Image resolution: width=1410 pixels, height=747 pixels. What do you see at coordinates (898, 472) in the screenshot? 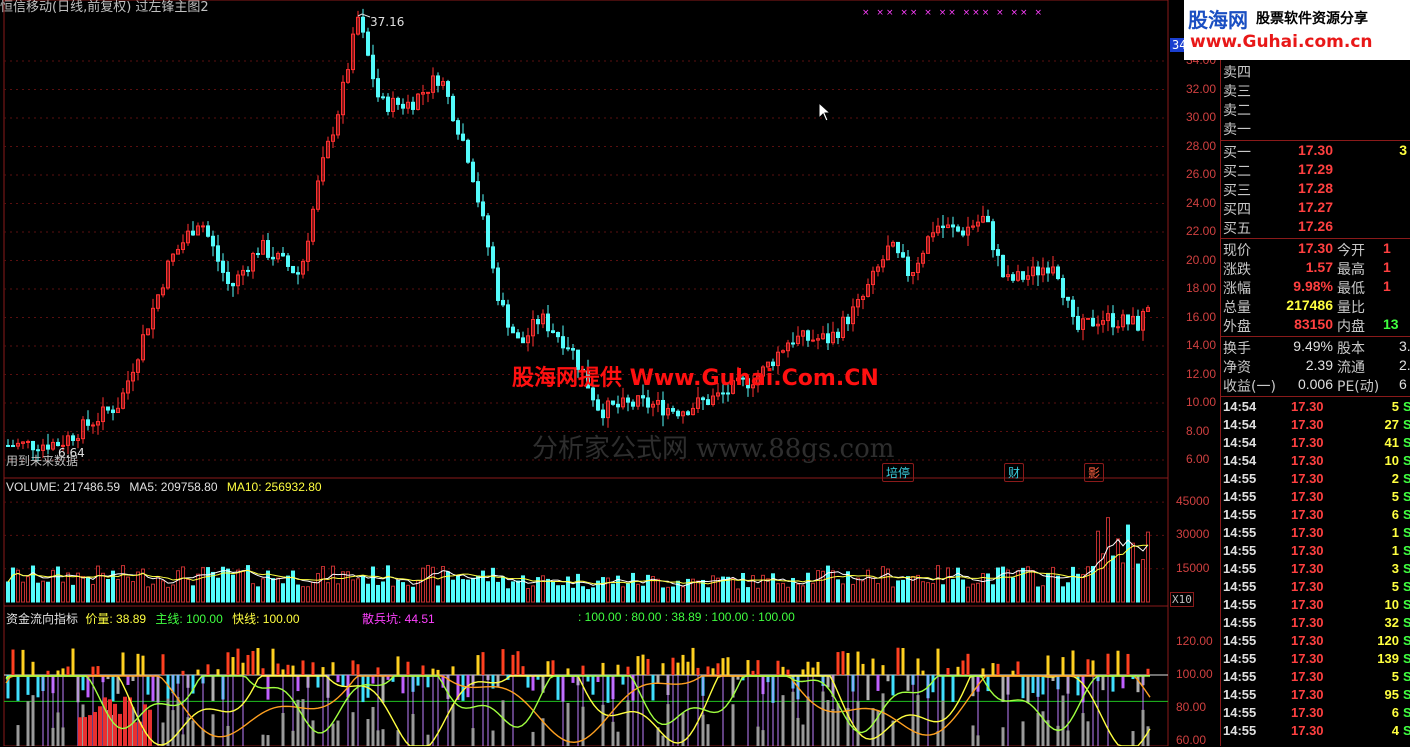
I see `tag-limit: 培停` at bounding box center [898, 472].